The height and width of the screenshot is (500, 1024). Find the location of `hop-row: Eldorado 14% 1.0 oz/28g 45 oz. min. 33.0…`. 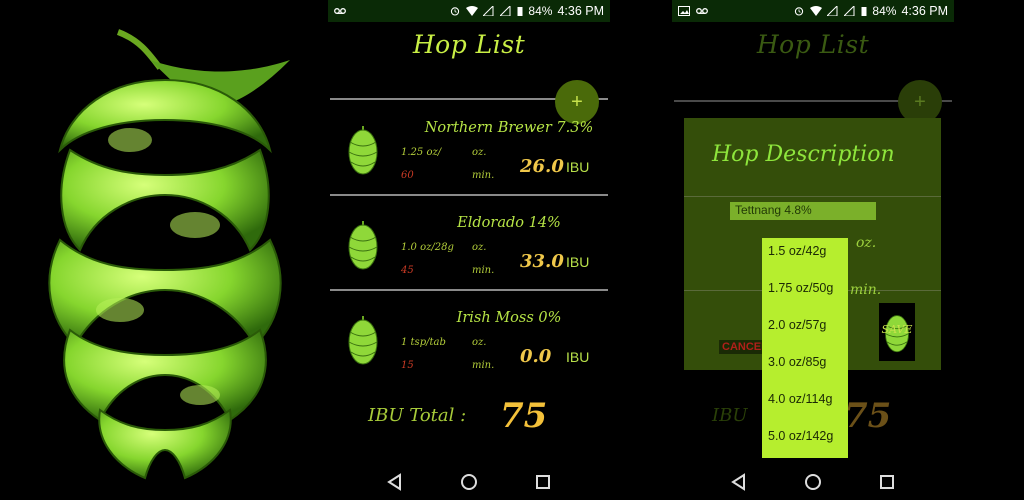

hop-row: Eldorado 14% 1.0 oz/28g 45 oz. min. 33.0… is located at coordinates (469, 252).